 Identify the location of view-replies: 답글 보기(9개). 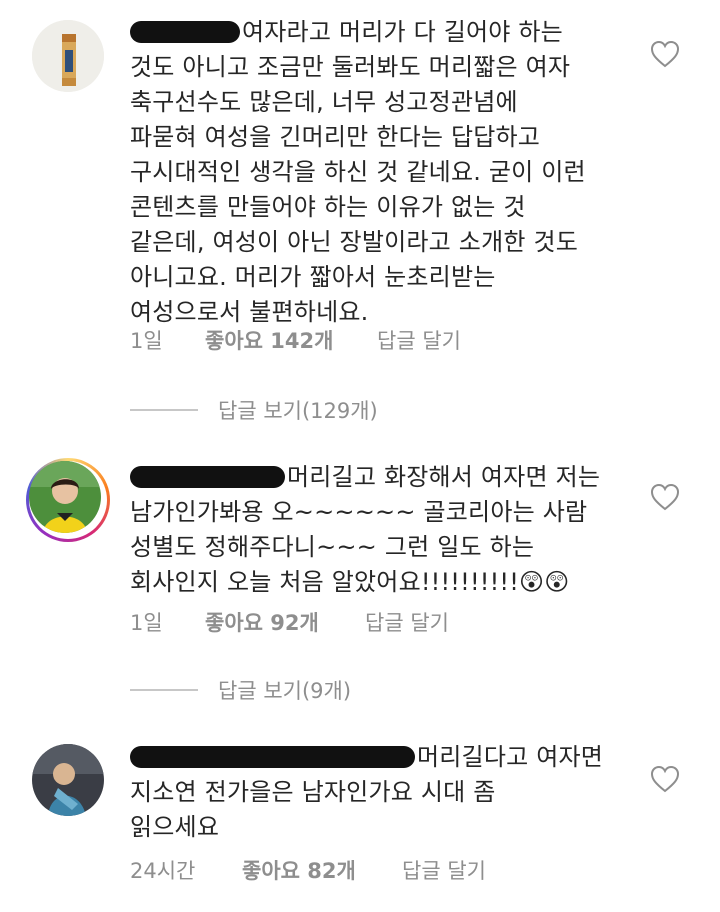
(240, 690).